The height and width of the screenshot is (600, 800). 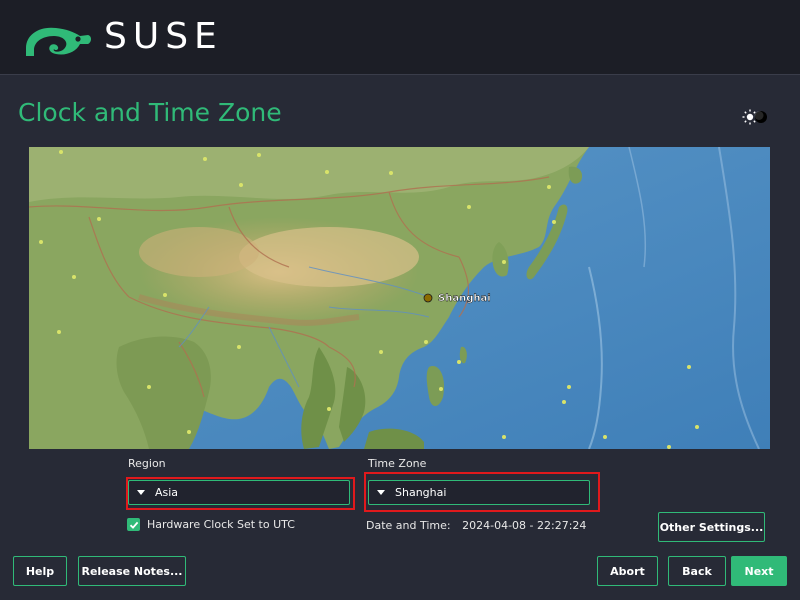 I want to click on hardware-clock-label: Hardware Clock Set to UTC, so click(x=221, y=524).